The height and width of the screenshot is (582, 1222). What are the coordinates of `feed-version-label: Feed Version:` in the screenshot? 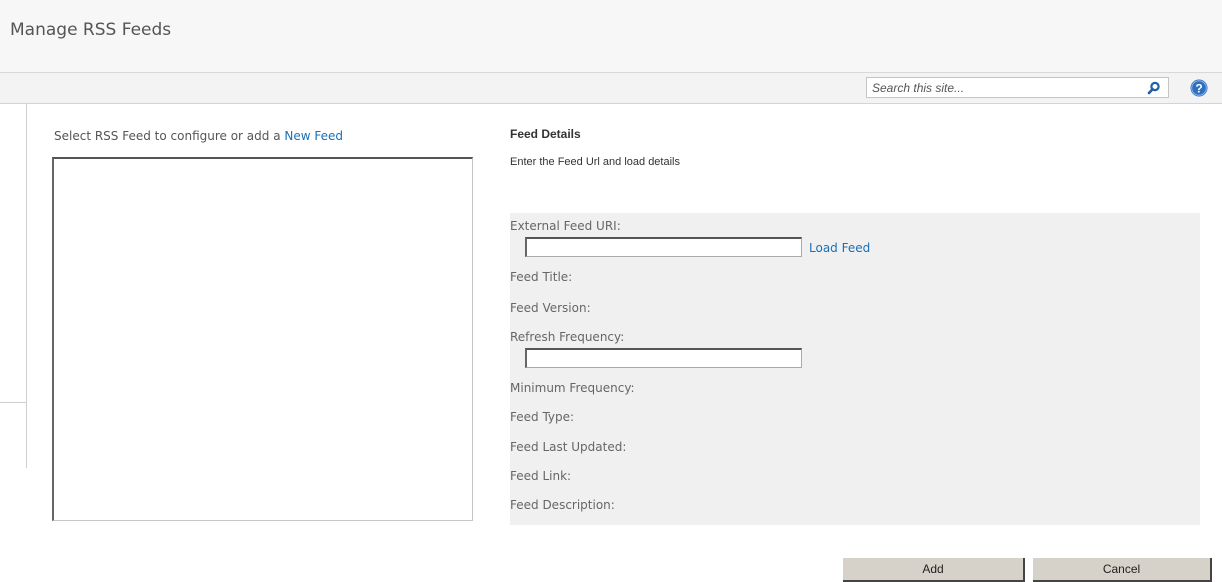 It's located at (550, 308).